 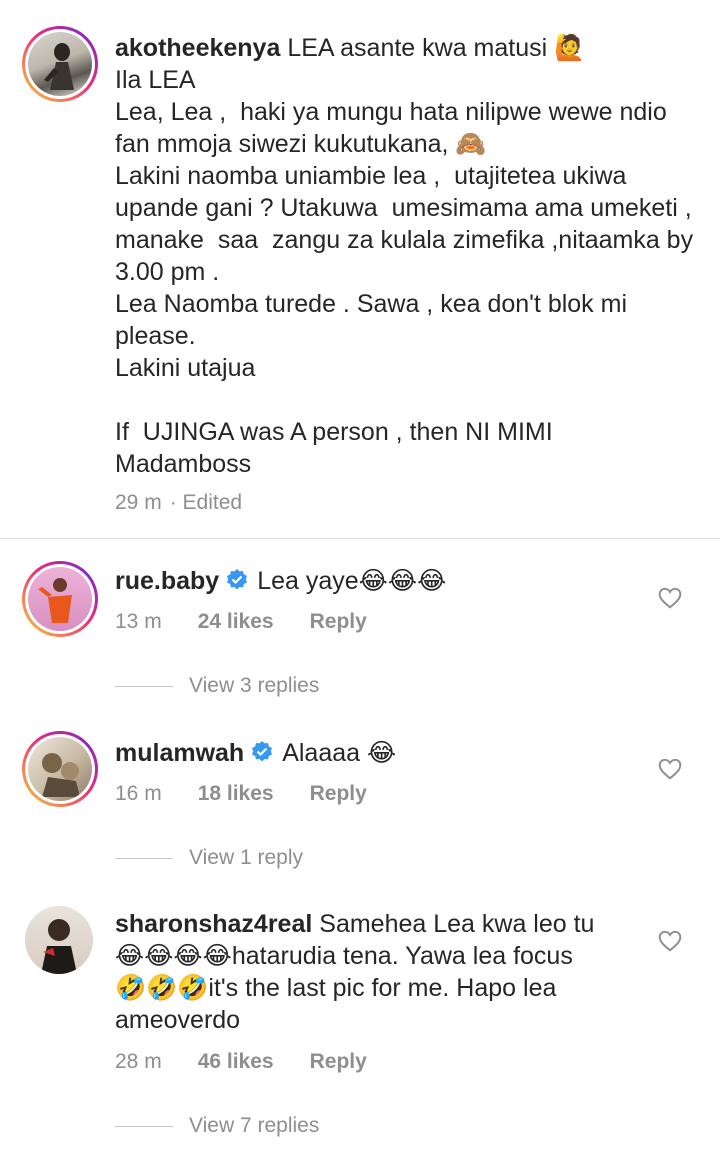 What do you see at coordinates (138, 1061) in the screenshot?
I see `comment-time: 28 m` at bounding box center [138, 1061].